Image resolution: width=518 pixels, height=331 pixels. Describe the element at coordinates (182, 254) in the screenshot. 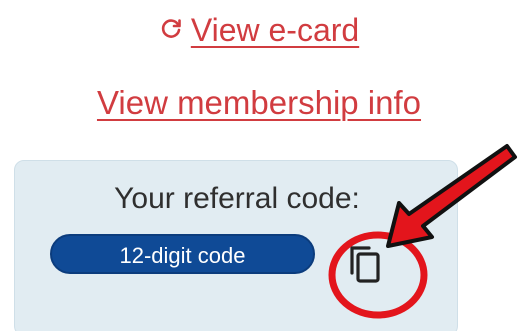

I see `referral-code-badge: 12-digit code` at that location.